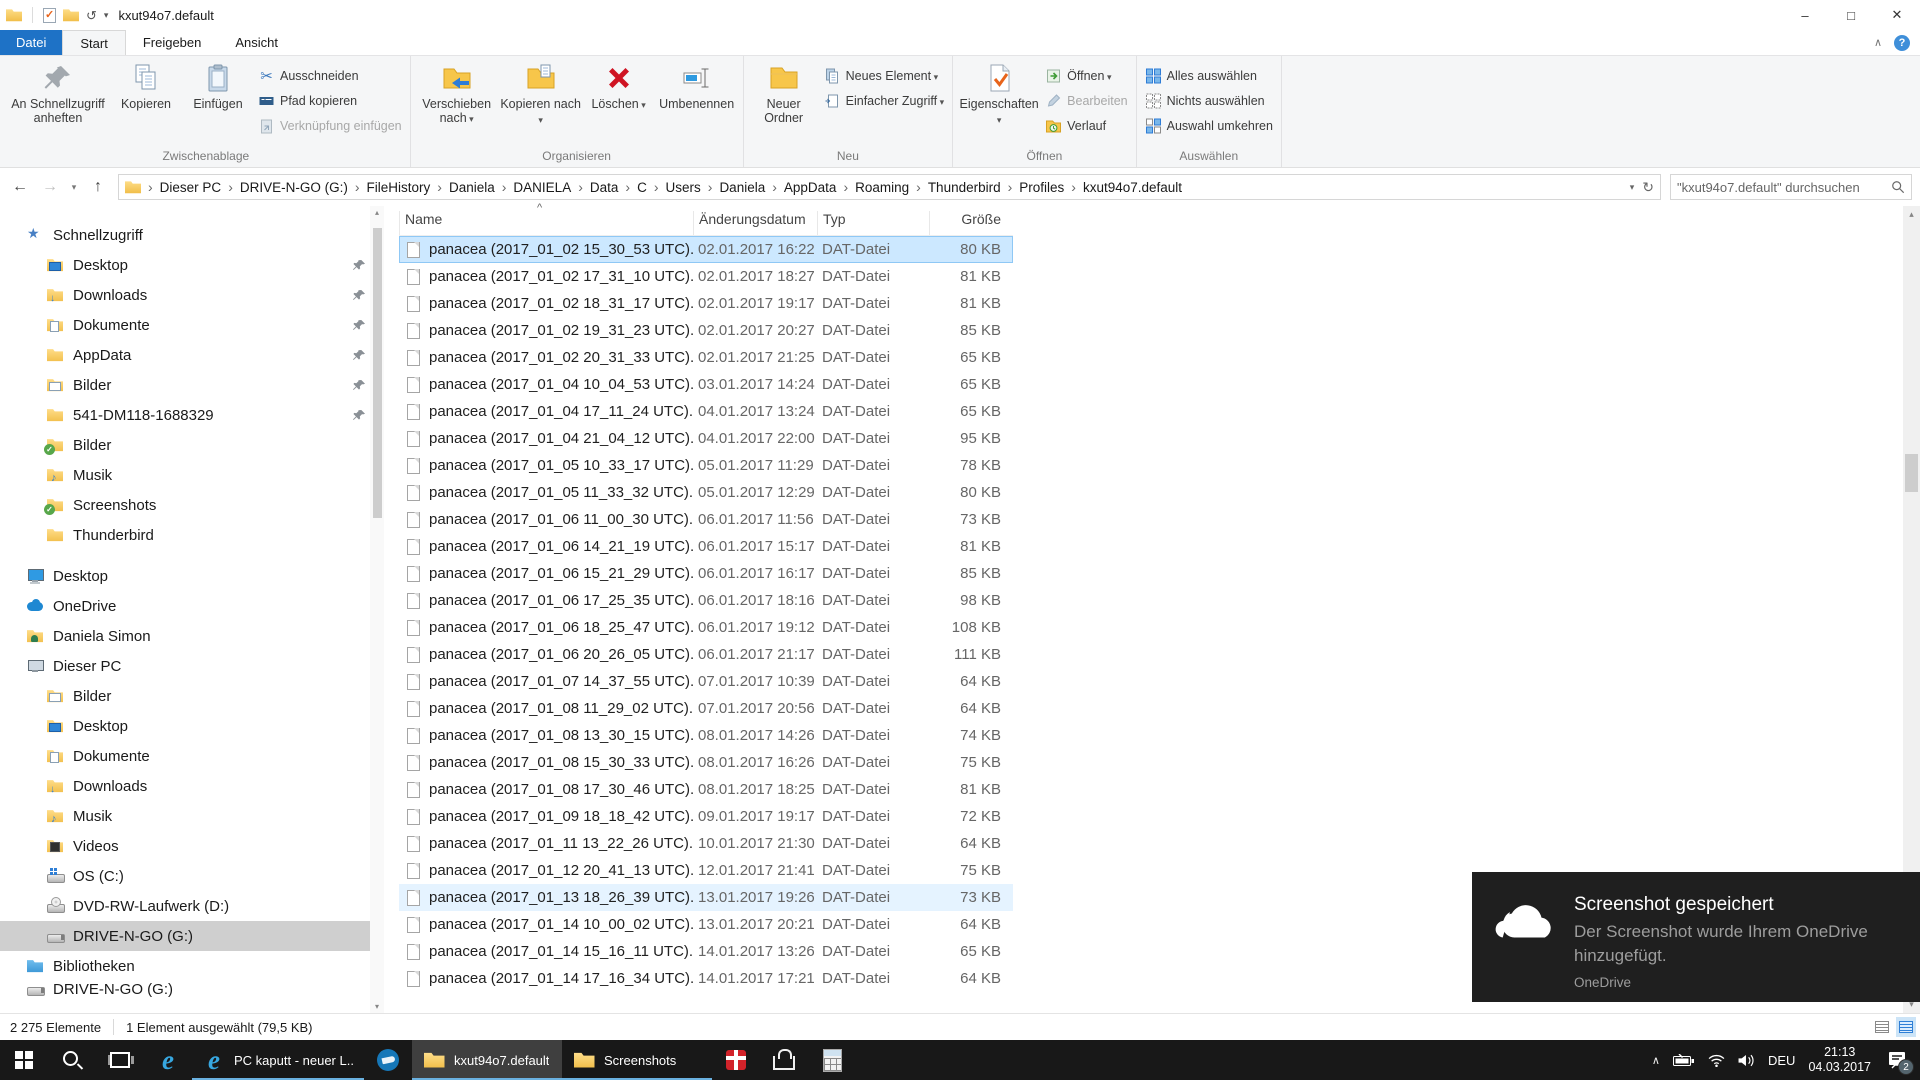  Describe the element at coordinates (106, 15) in the screenshot. I see `customize-qat-icon: ▾` at that location.